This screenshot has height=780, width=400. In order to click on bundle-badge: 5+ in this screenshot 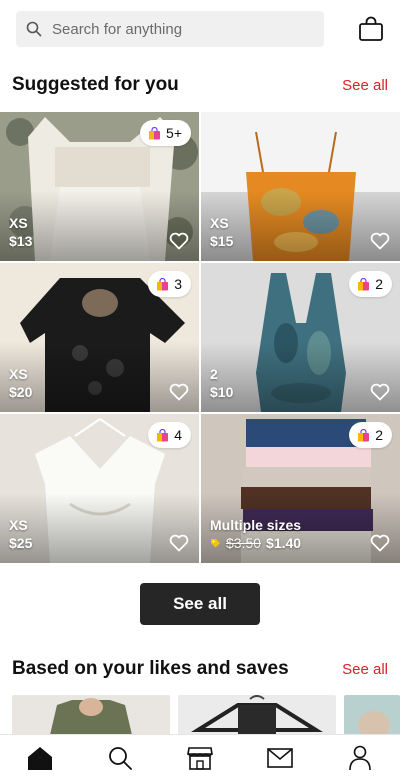, I will do `click(165, 133)`.